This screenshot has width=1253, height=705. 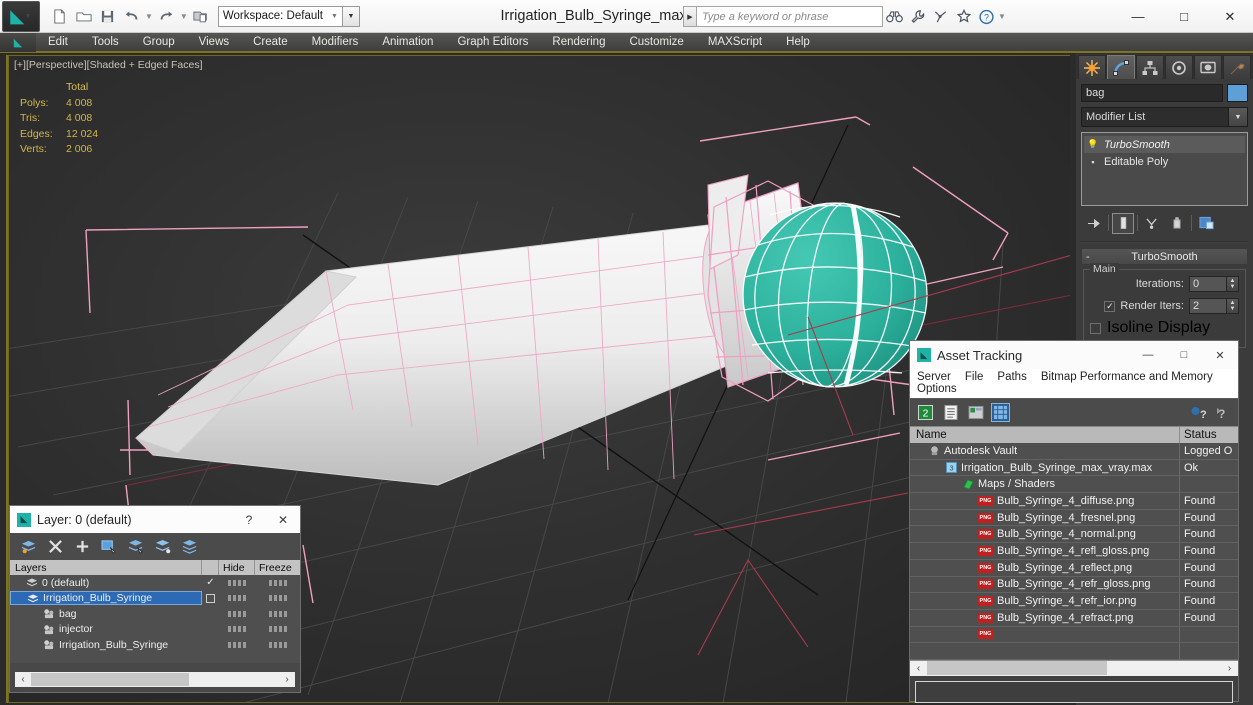 What do you see at coordinates (1093, 162) in the screenshot?
I see `plus-box-icon: ▪` at bounding box center [1093, 162].